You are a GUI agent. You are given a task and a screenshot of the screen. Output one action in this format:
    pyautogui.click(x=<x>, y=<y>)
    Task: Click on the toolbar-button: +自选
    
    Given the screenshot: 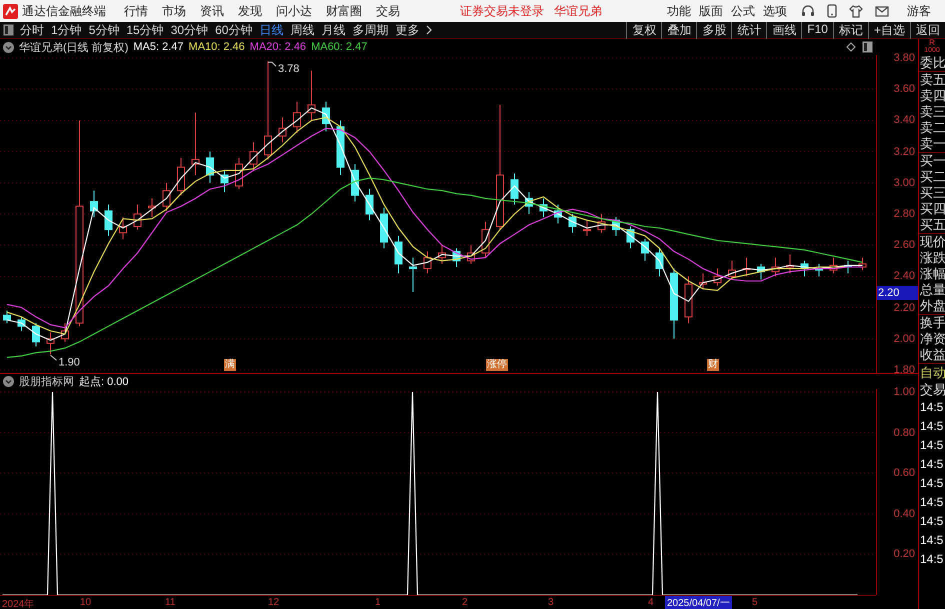 What is the action you would take?
    pyautogui.click(x=889, y=30)
    